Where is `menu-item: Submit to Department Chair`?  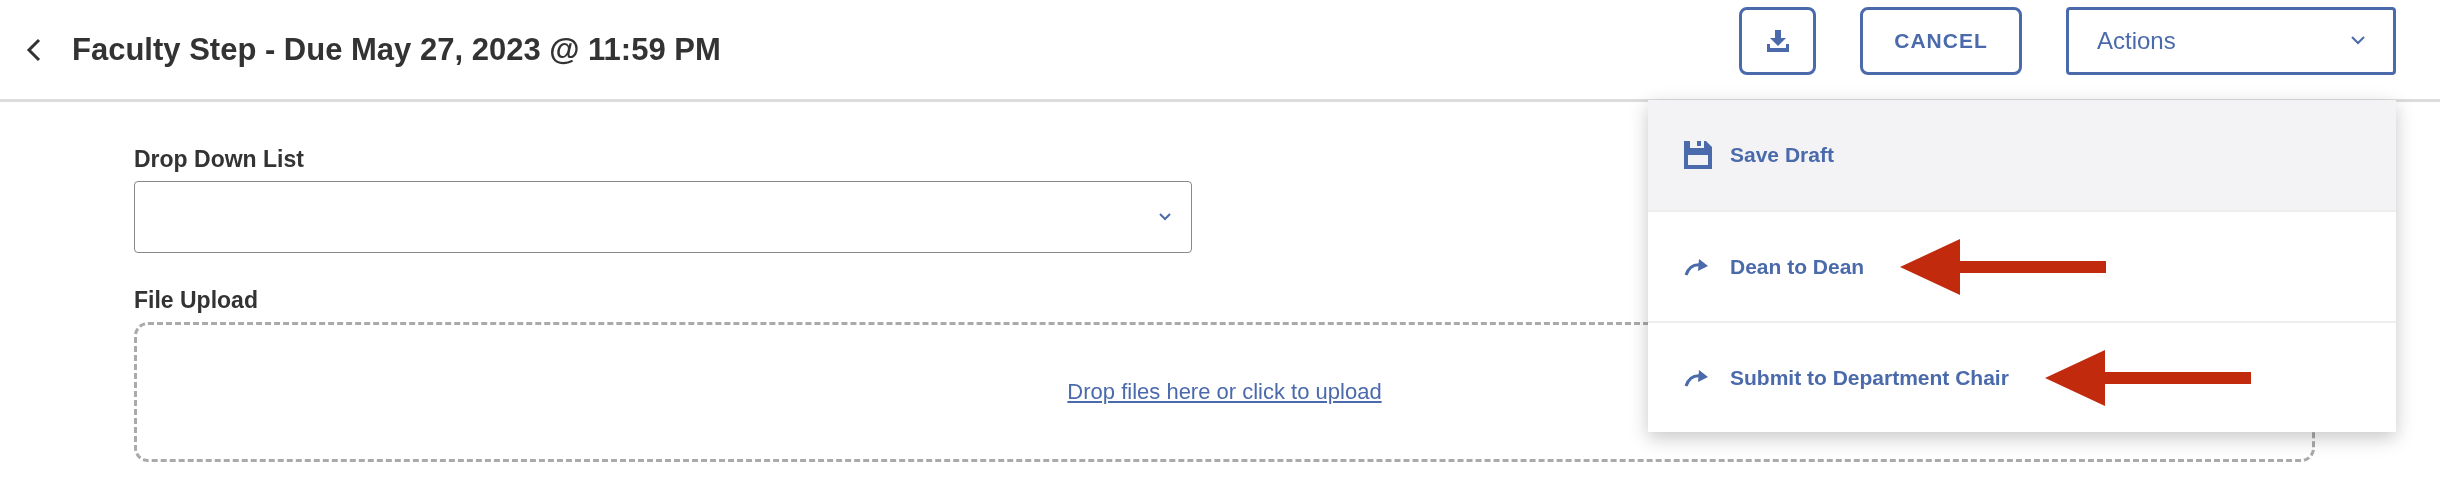
menu-item: Submit to Department Chair is located at coordinates (2022, 376).